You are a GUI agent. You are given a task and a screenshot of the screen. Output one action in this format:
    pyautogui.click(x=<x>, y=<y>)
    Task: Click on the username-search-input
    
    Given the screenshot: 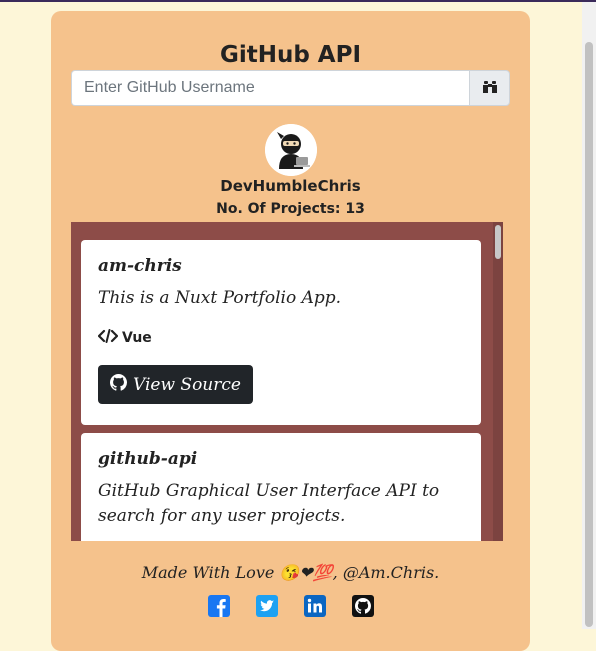 What is the action you would take?
    pyautogui.click(x=270, y=88)
    